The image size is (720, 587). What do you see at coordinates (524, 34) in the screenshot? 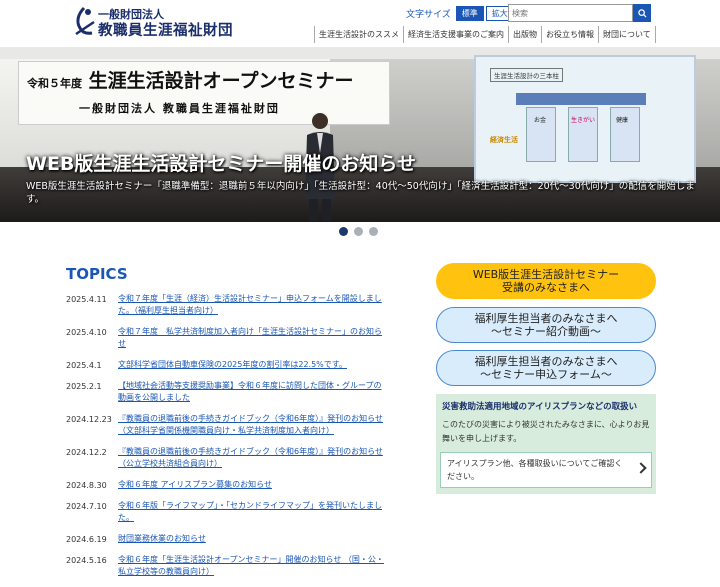
I see `nav-item-publications: 出版物` at bounding box center [524, 34].